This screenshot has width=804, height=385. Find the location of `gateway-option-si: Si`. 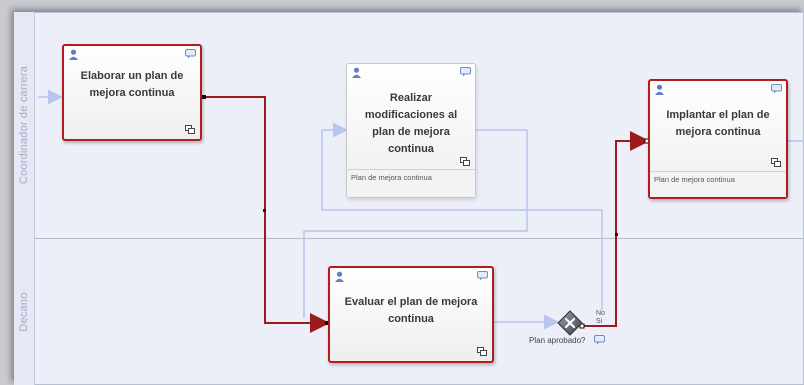

gateway-option-si: Si is located at coordinates (599, 321).